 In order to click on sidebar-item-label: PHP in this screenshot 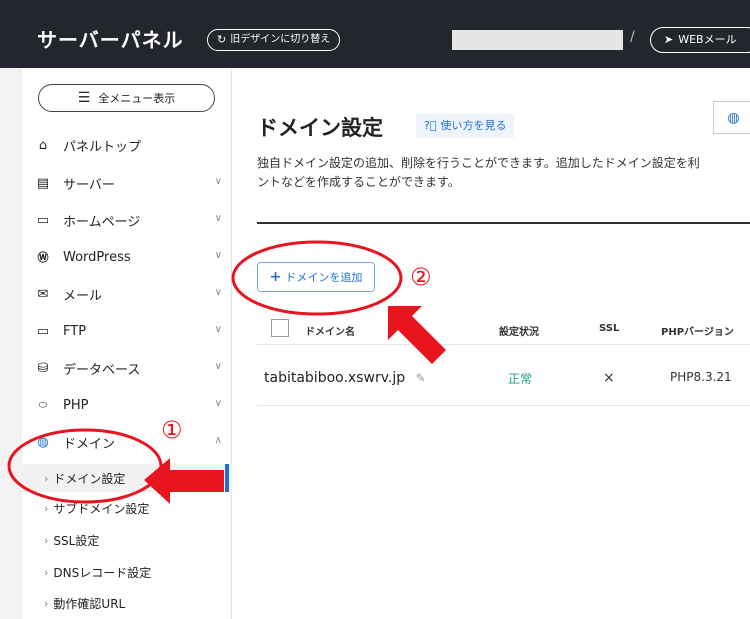, I will do `click(76, 405)`.